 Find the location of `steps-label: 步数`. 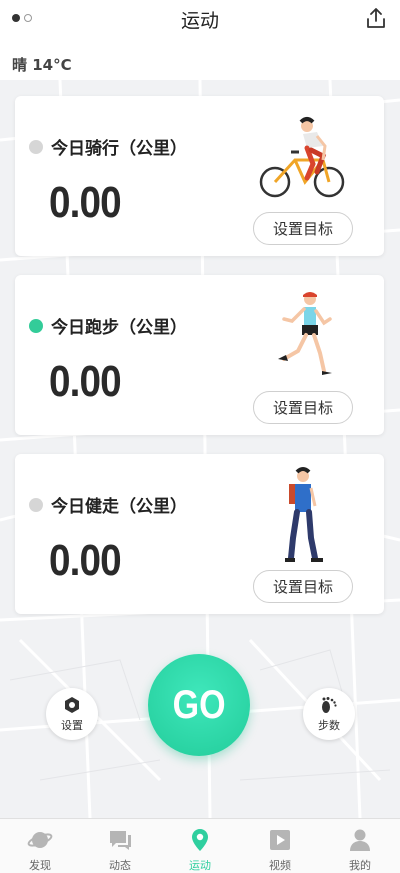

steps-label: 步数 is located at coordinates (329, 725).